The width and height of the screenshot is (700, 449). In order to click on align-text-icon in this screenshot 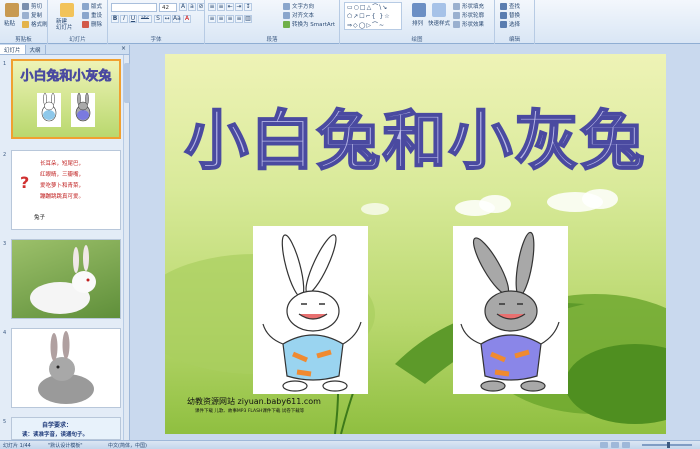, I will do `click(286, 15)`.